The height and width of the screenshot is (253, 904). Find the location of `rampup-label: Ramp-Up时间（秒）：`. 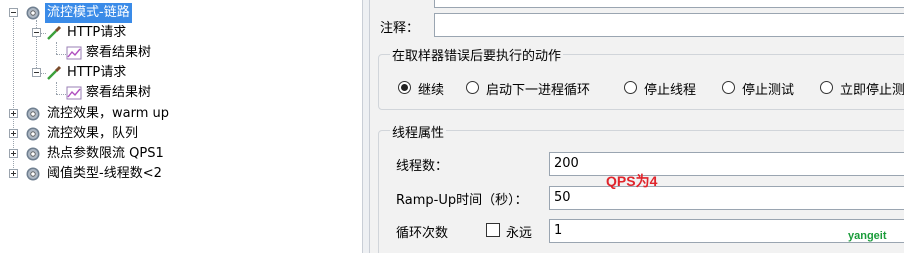

rampup-label: Ramp-Up时间（秒）： is located at coordinates (462, 200).